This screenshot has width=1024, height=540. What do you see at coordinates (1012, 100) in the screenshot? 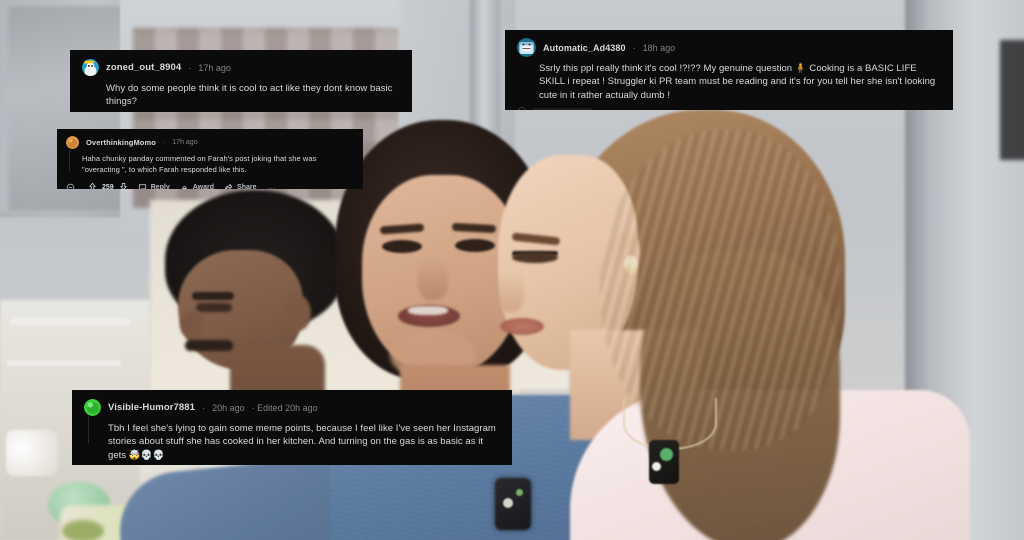
I see `right-dark-recess` at bounding box center [1012, 100].